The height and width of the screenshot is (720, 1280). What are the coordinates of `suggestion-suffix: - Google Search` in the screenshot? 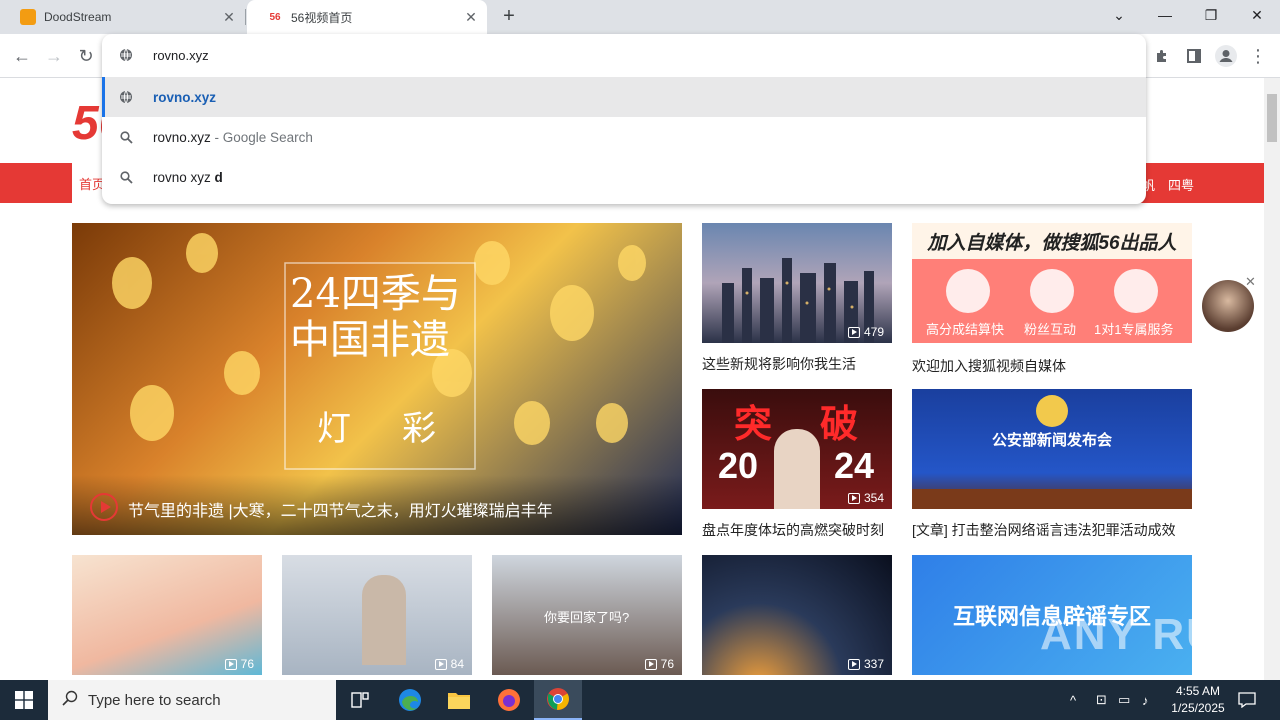 It's located at (261, 137).